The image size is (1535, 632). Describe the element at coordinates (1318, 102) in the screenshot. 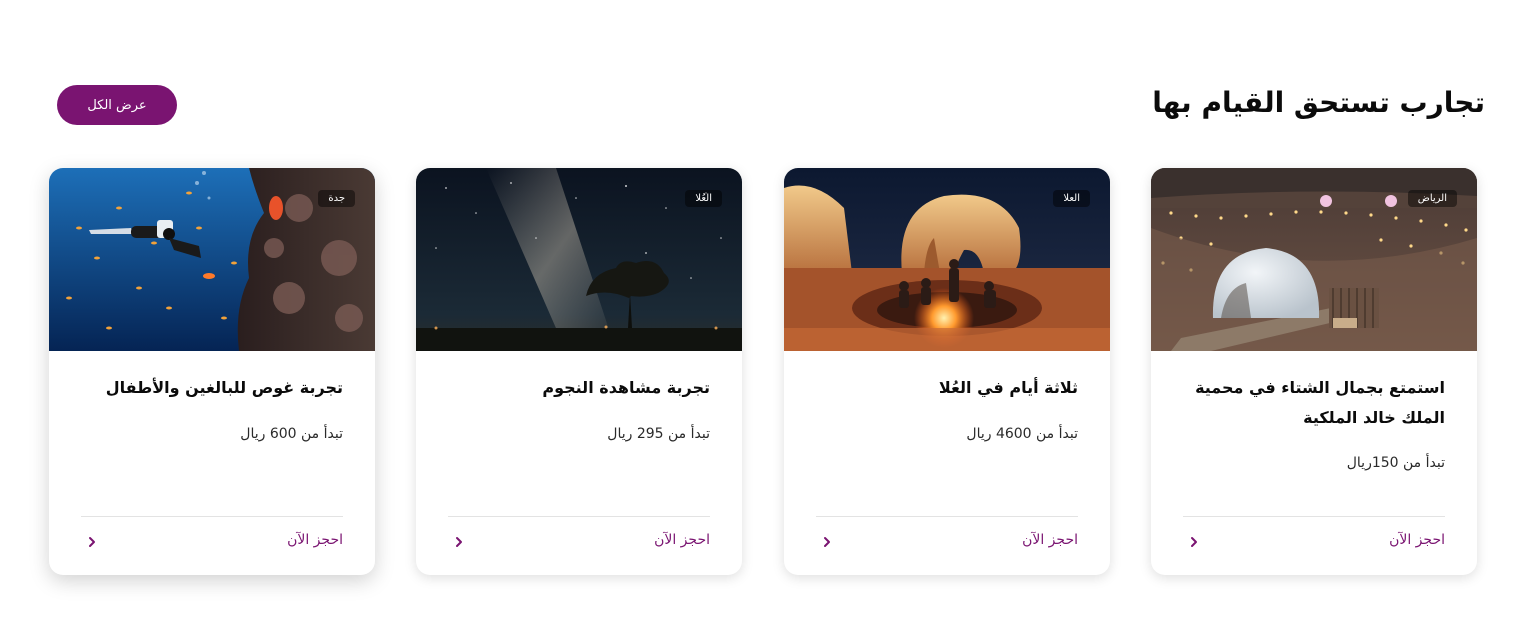

I see `section-title: تجارب تستحق القيام بها` at that location.